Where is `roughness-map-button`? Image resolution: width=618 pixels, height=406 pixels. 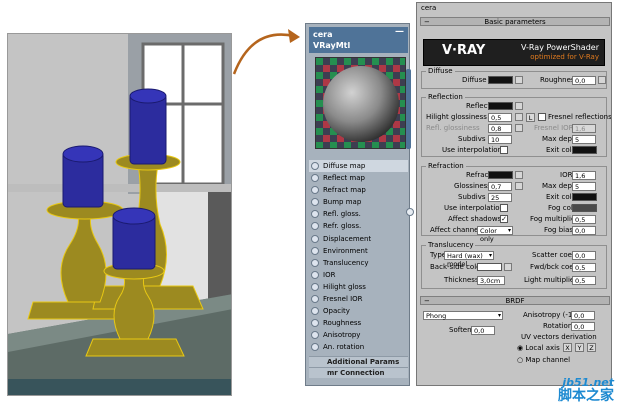
roughness-map-button is located at coordinates (602, 80).